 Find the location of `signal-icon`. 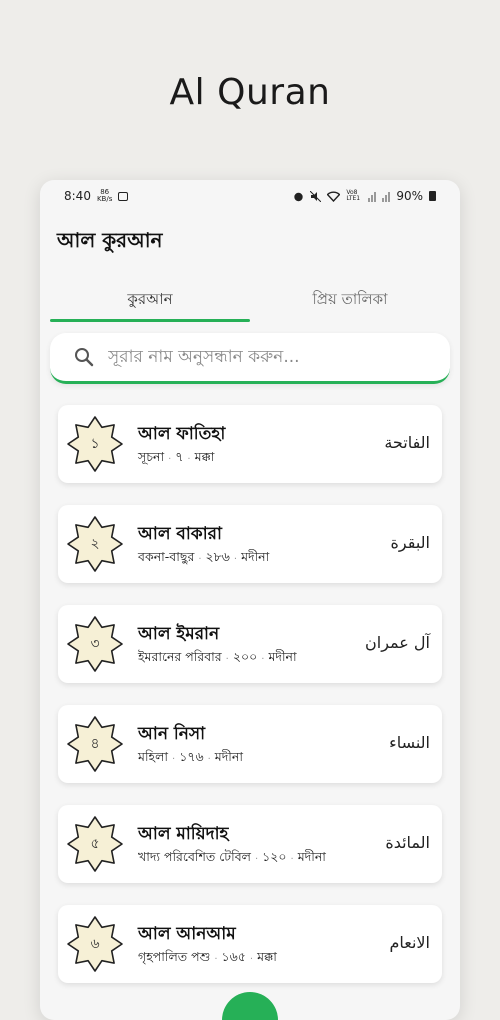

signal-icon is located at coordinates (372, 196).